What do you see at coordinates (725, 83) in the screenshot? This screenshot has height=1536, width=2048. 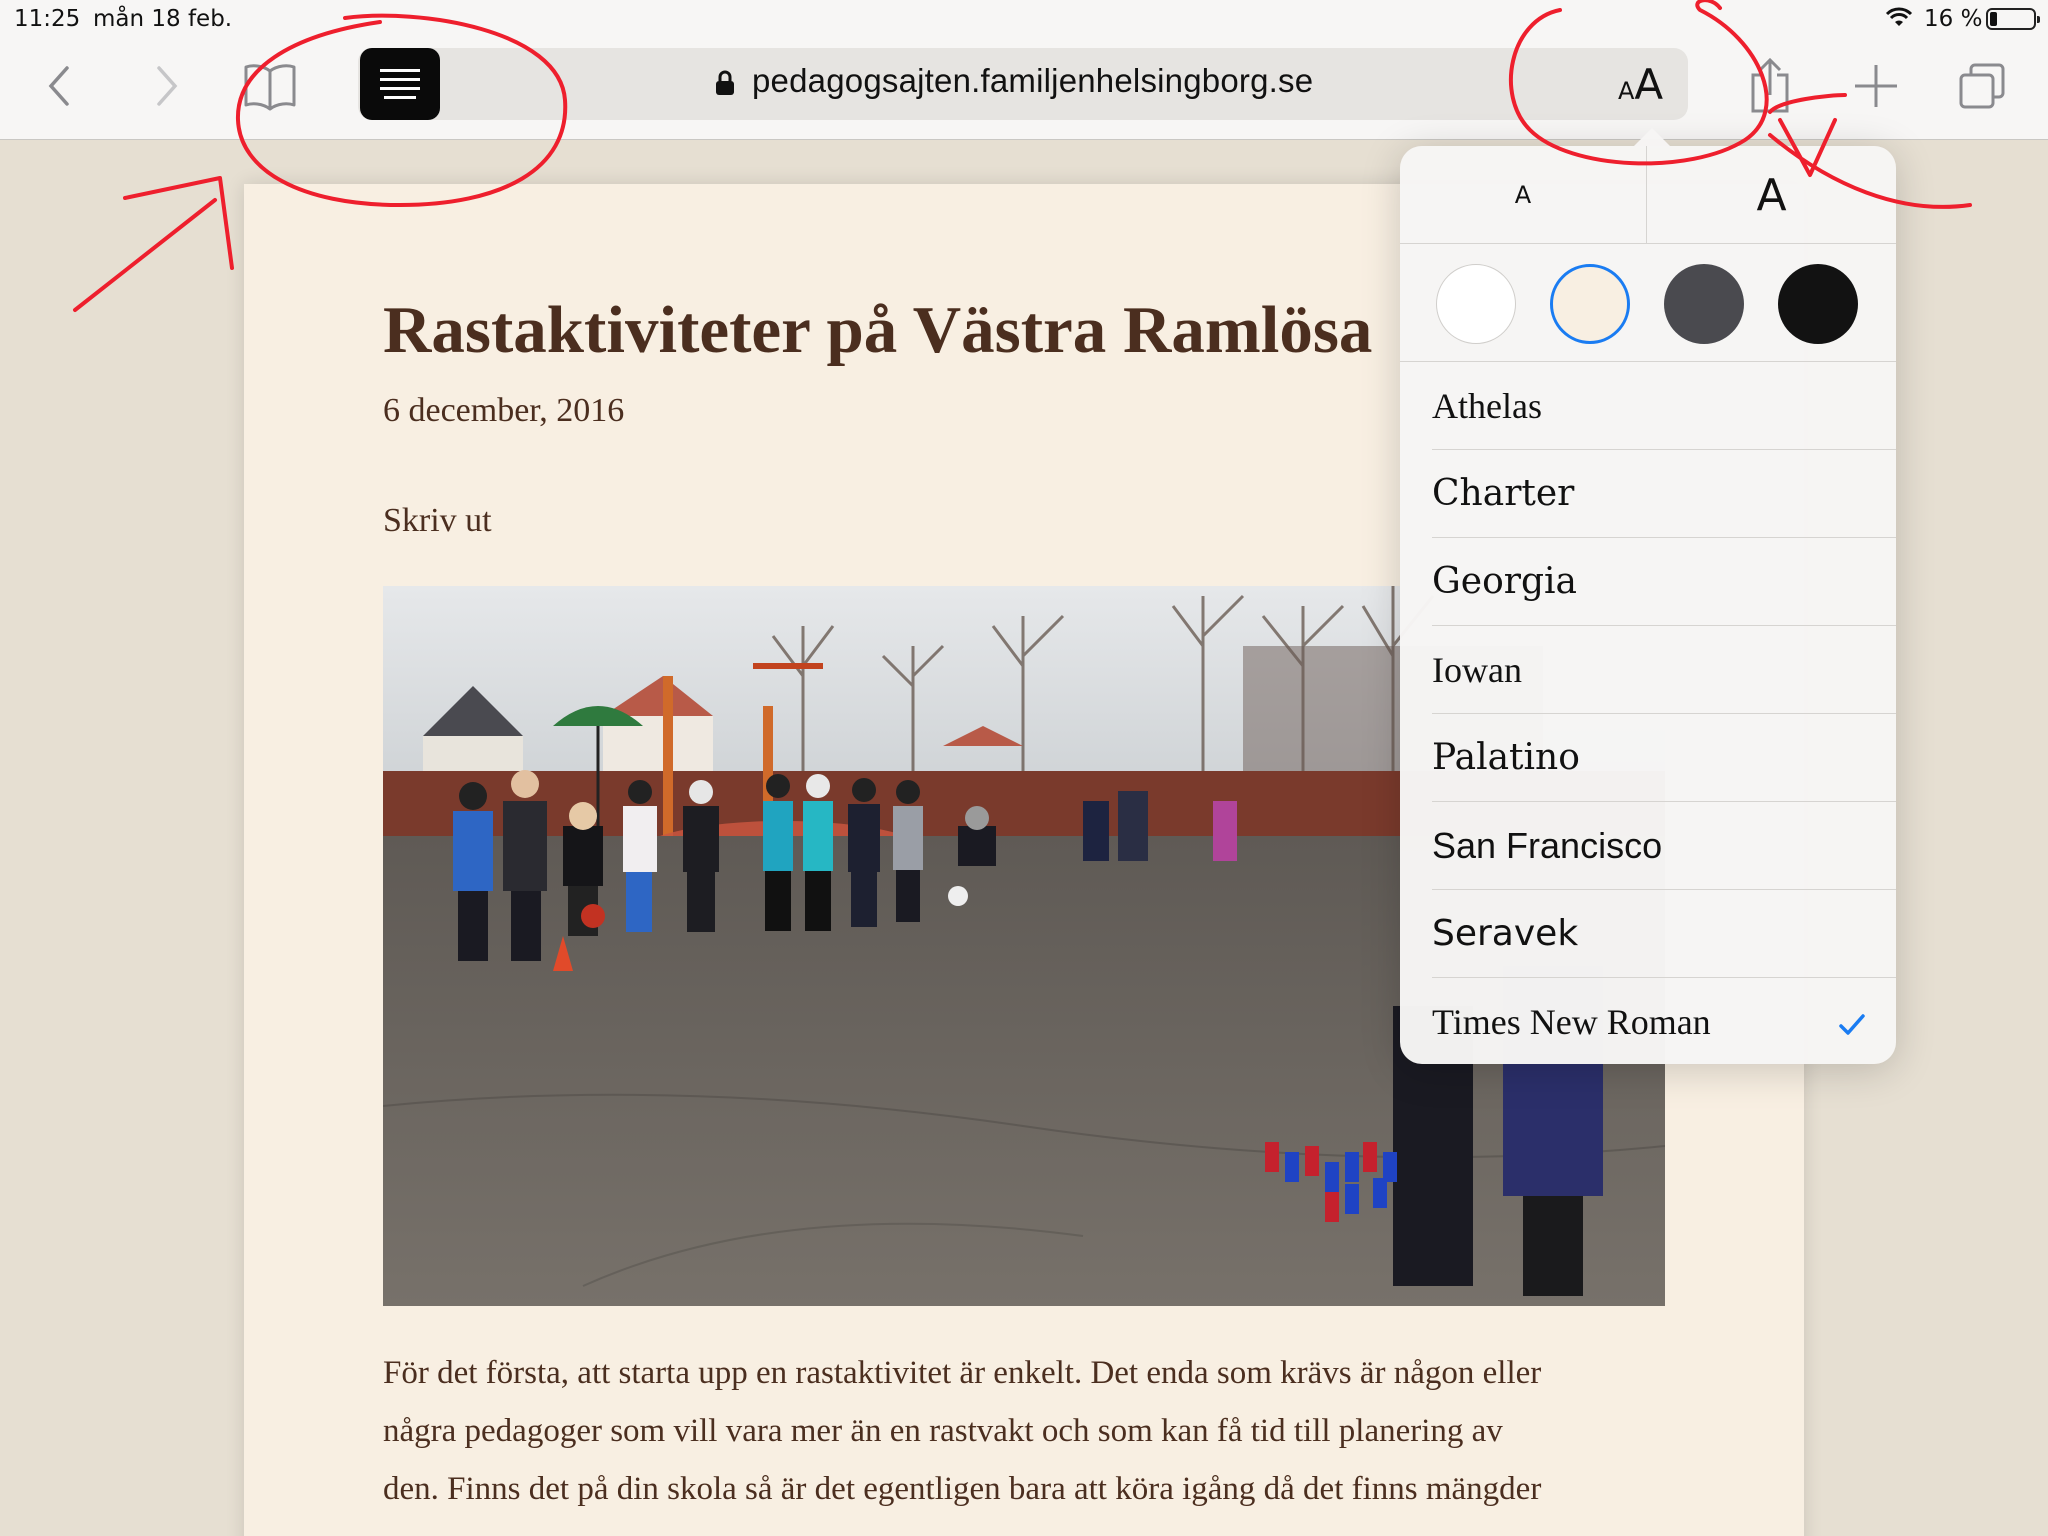 I see `lock-icon` at bounding box center [725, 83].